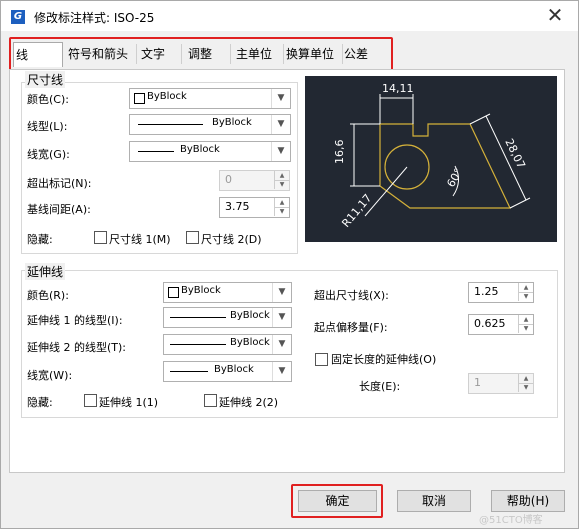  I want to click on dim-color-label: 颜色(C):, so click(48, 99).